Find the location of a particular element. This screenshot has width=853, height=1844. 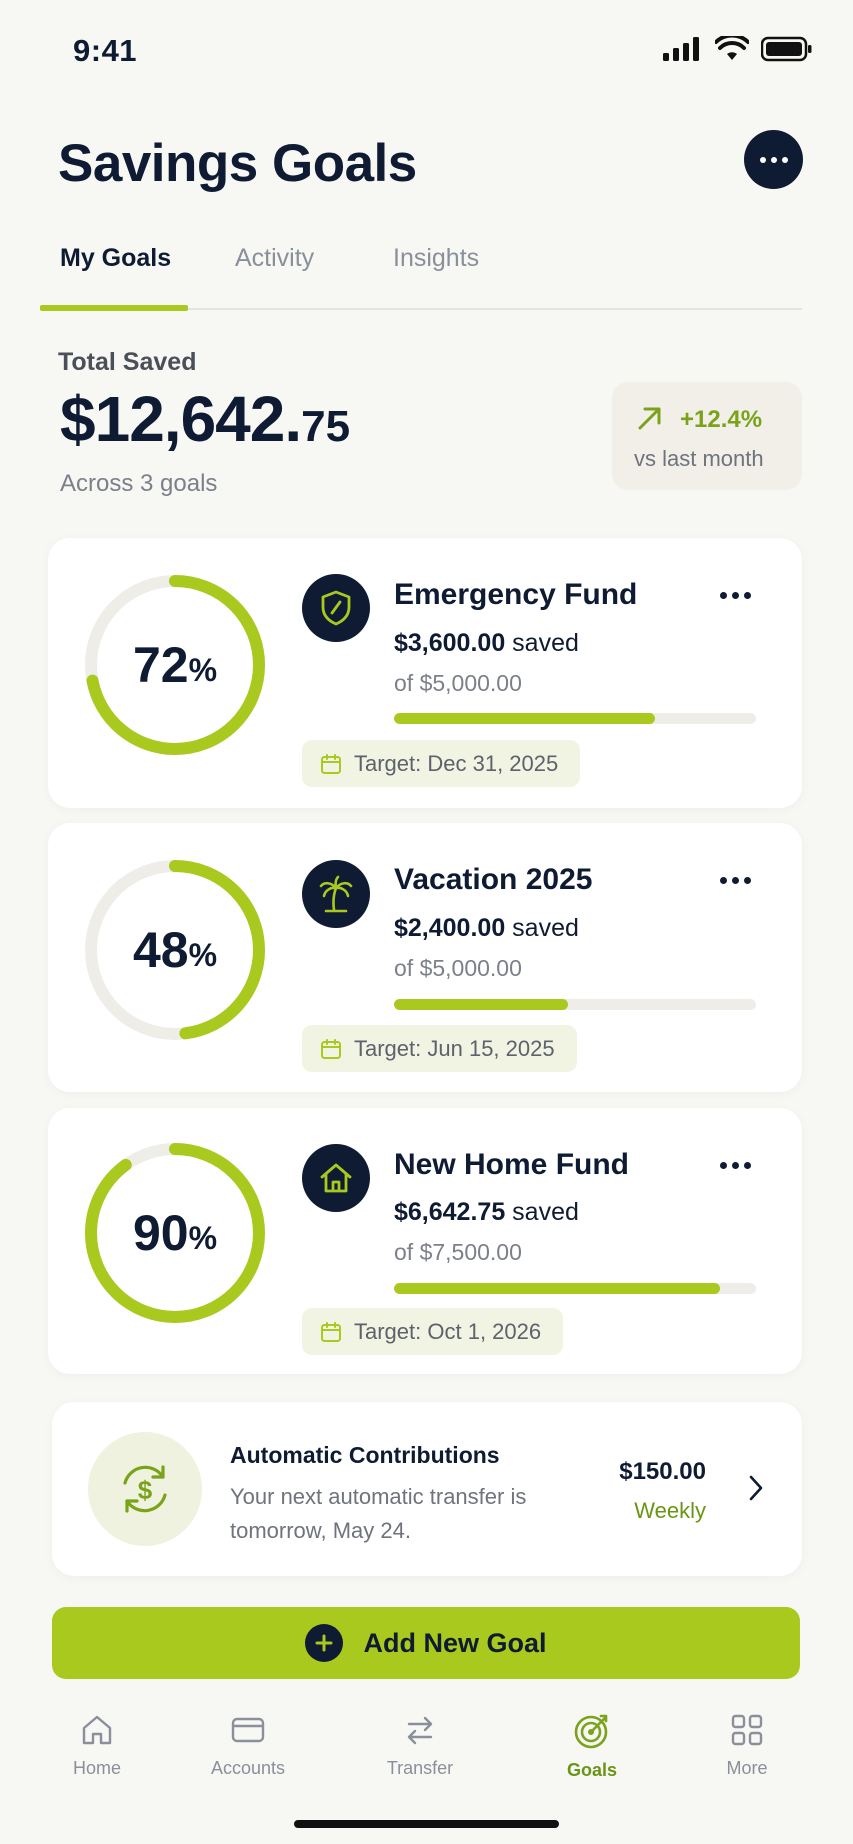

signal-icon is located at coordinates (681, 49).